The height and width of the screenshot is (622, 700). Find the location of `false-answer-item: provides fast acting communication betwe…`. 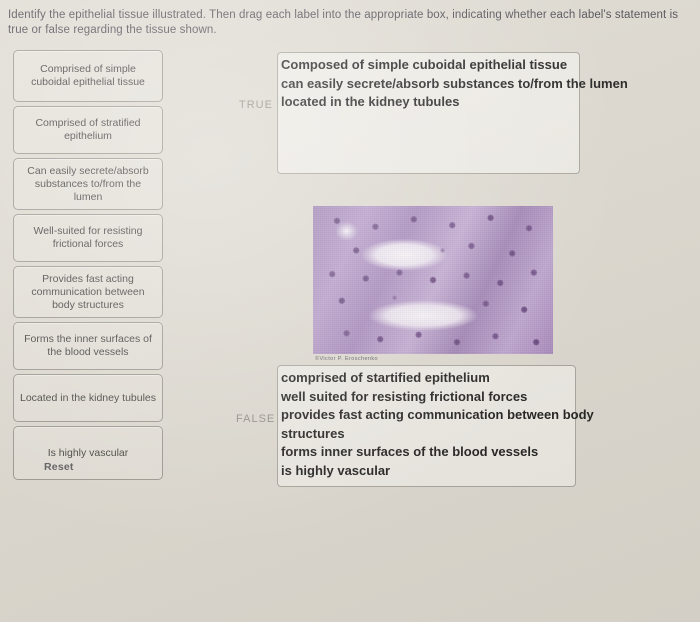

false-answer-item: provides fast acting communication betwe… is located at coordinates (466, 424).